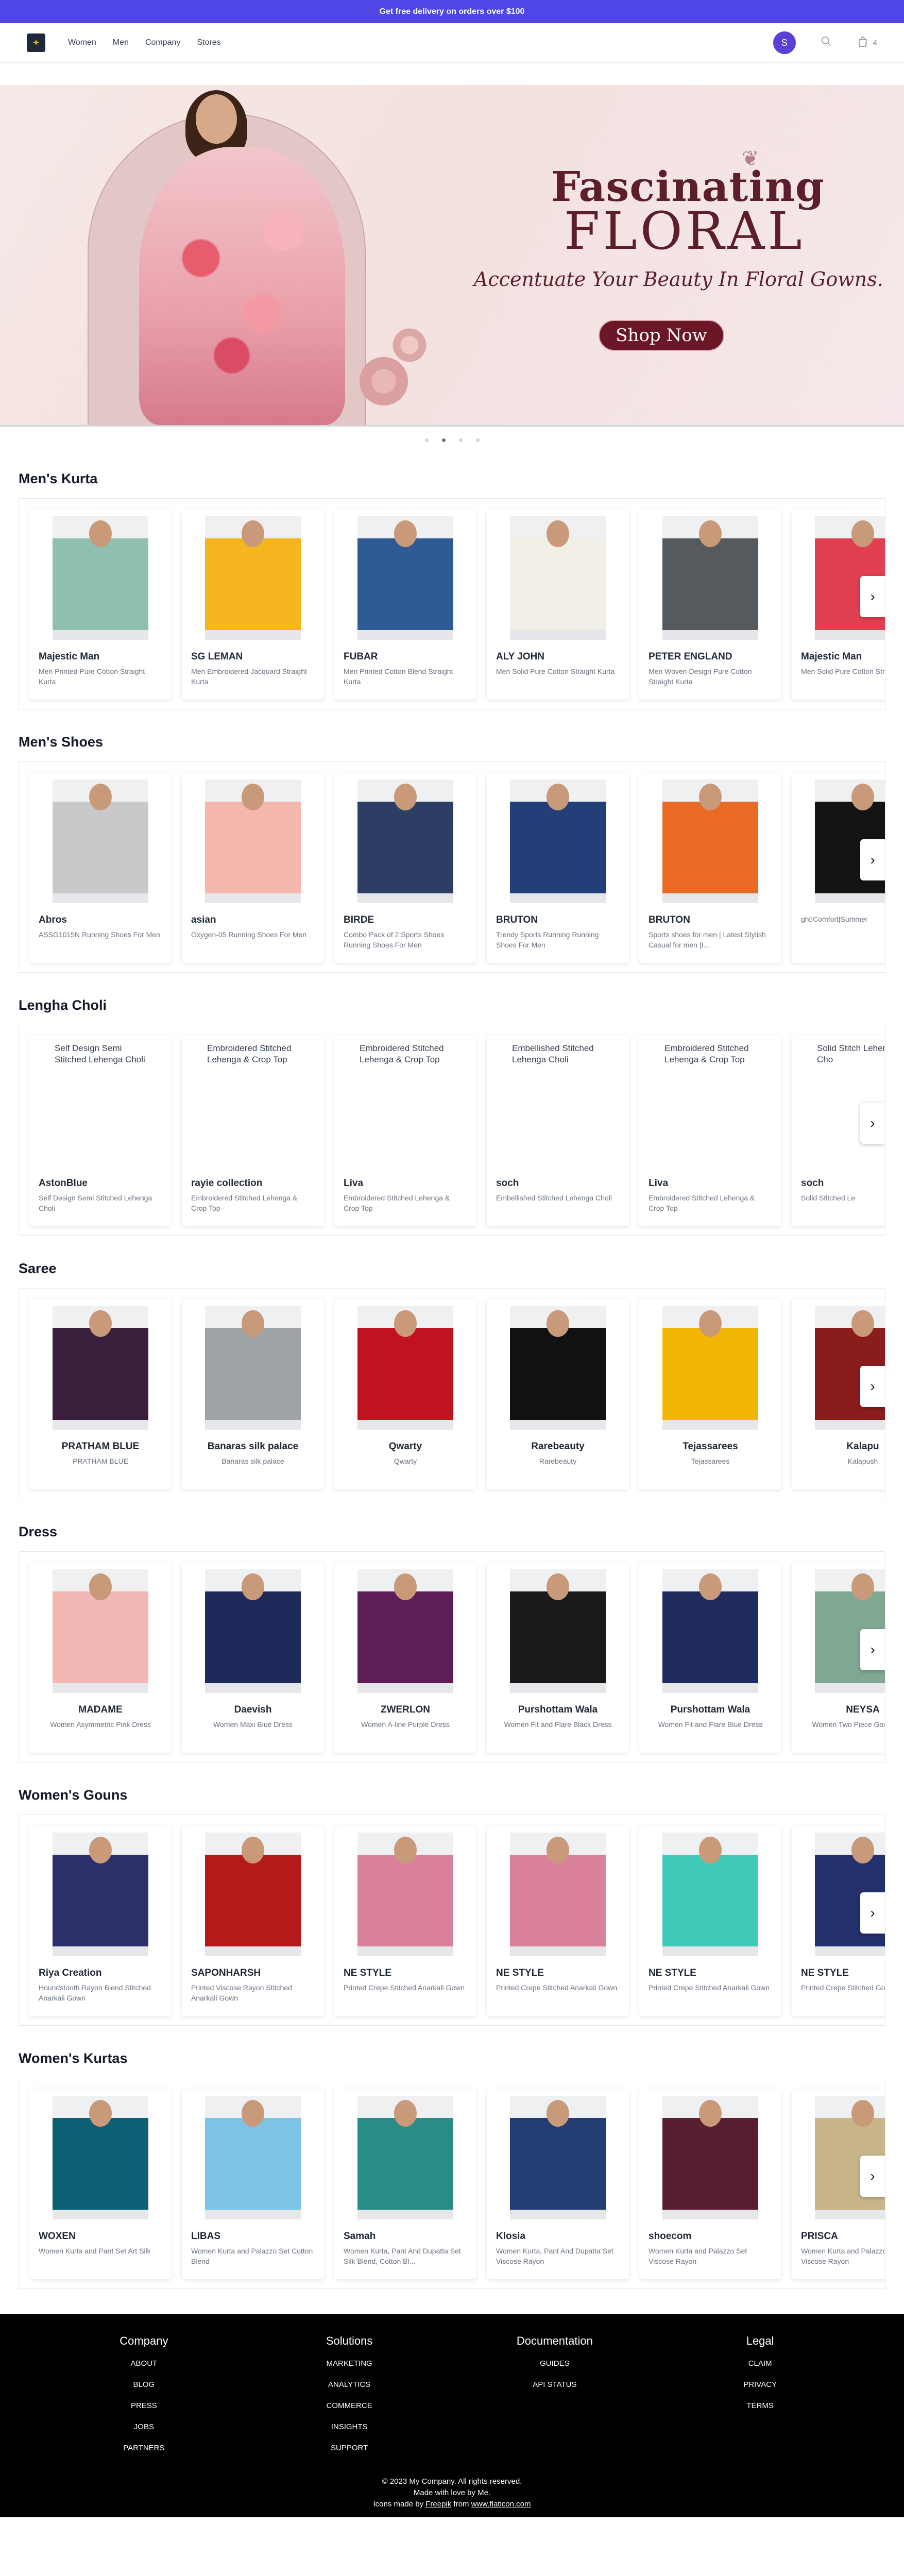  Describe the element at coordinates (555, 2385) in the screenshot. I see `footer-link-api-status: API STATUS` at that location.